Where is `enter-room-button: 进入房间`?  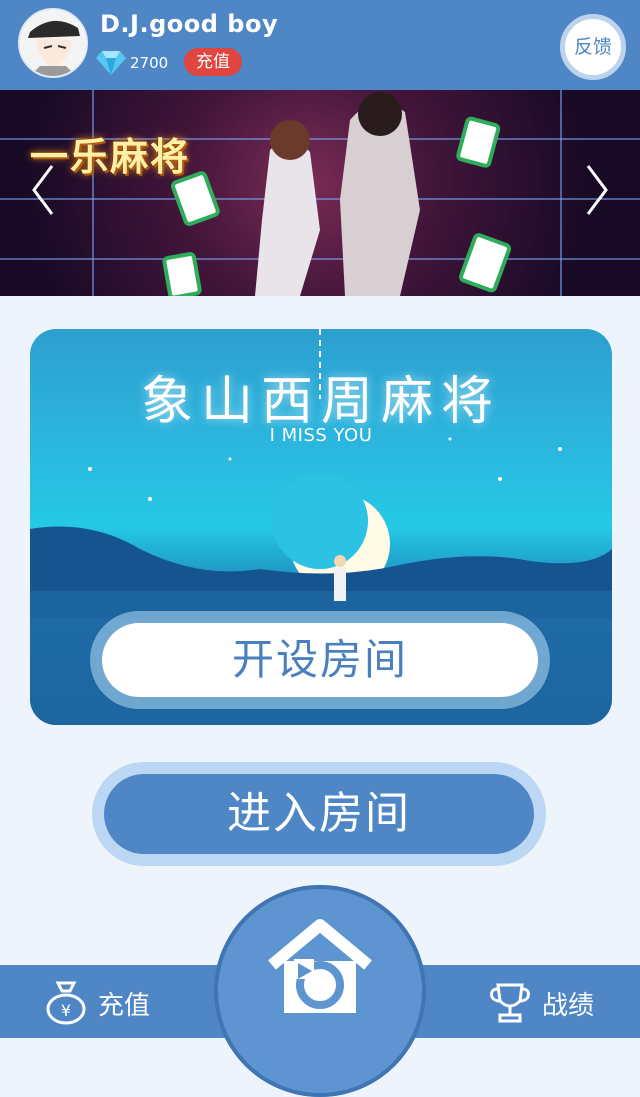 enter-room-button: 进入房间 is located at coordinates (319, 814).